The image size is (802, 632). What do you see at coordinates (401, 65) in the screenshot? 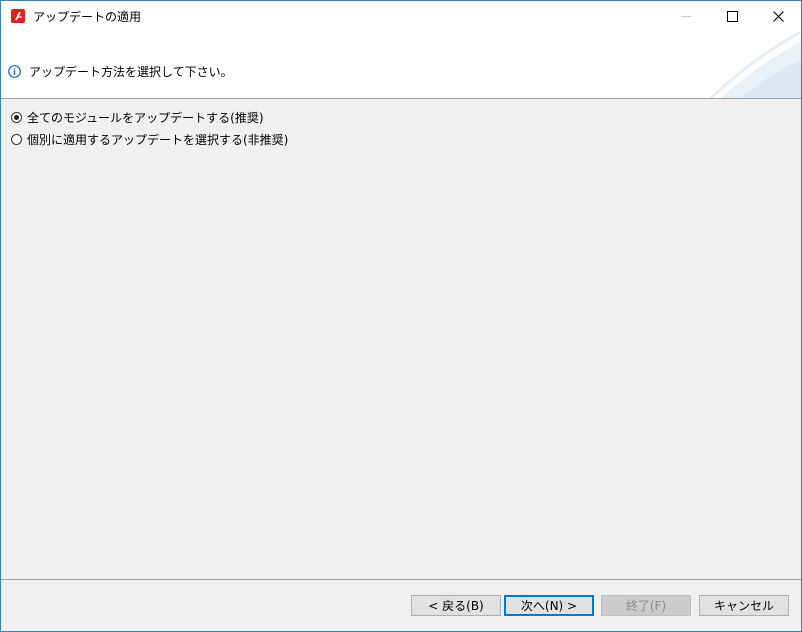
I see `wizard-banner: アップデート方法を選択して下さい。` at bounding box center [401, 65].